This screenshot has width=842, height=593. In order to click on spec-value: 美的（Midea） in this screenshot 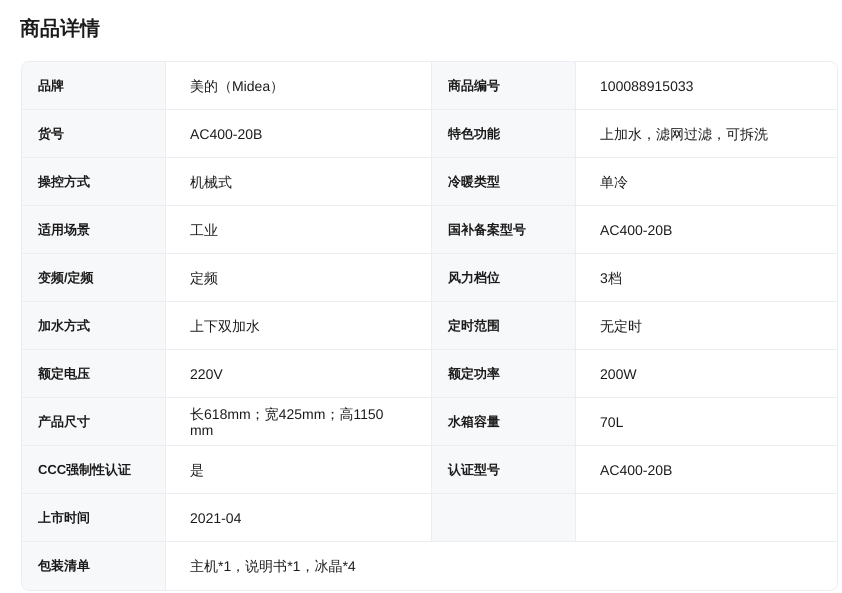, I will do `click(237, 86)`.